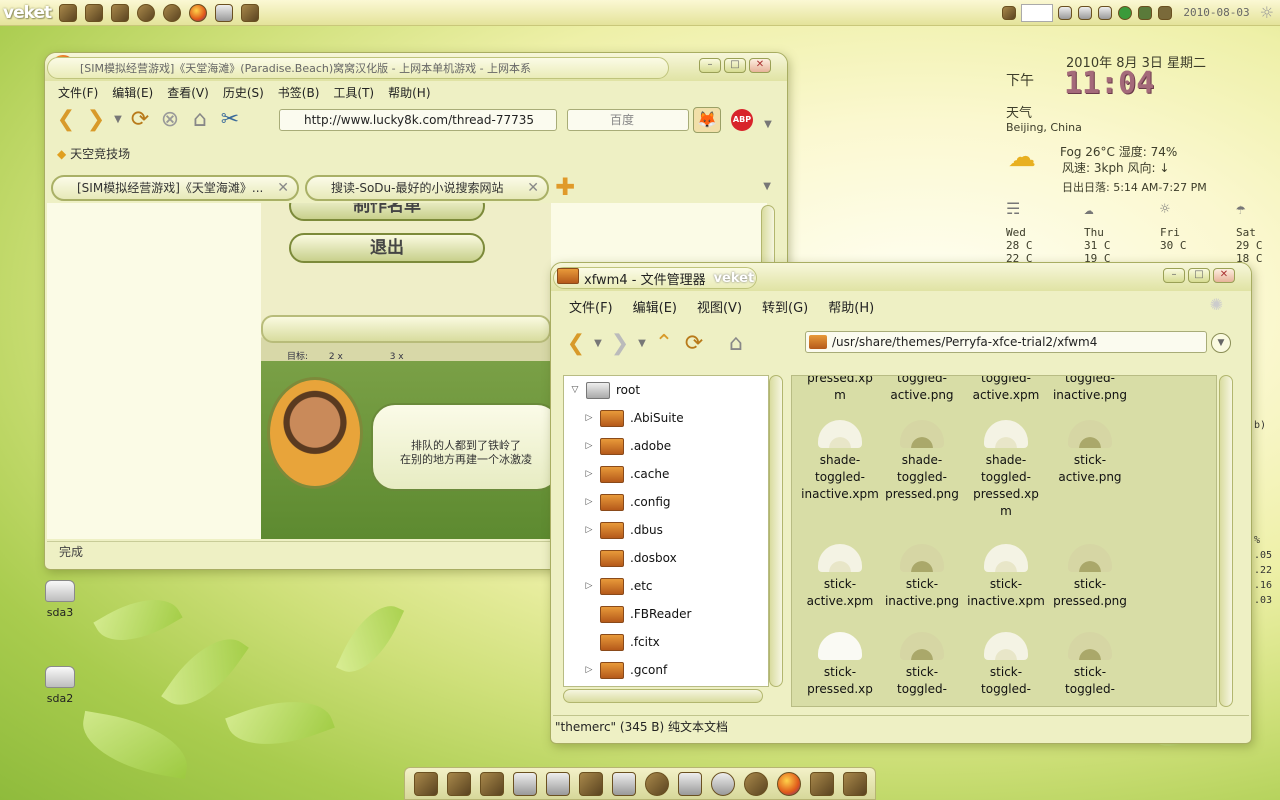 Image resolution: width=1280 pixels, height=800 pixels. Describe the element at coordinates (175, 188) in the screenshot. I see `tab-game: [SIM模拟经营游戏]《天堂海滩》... ✕` at that location.